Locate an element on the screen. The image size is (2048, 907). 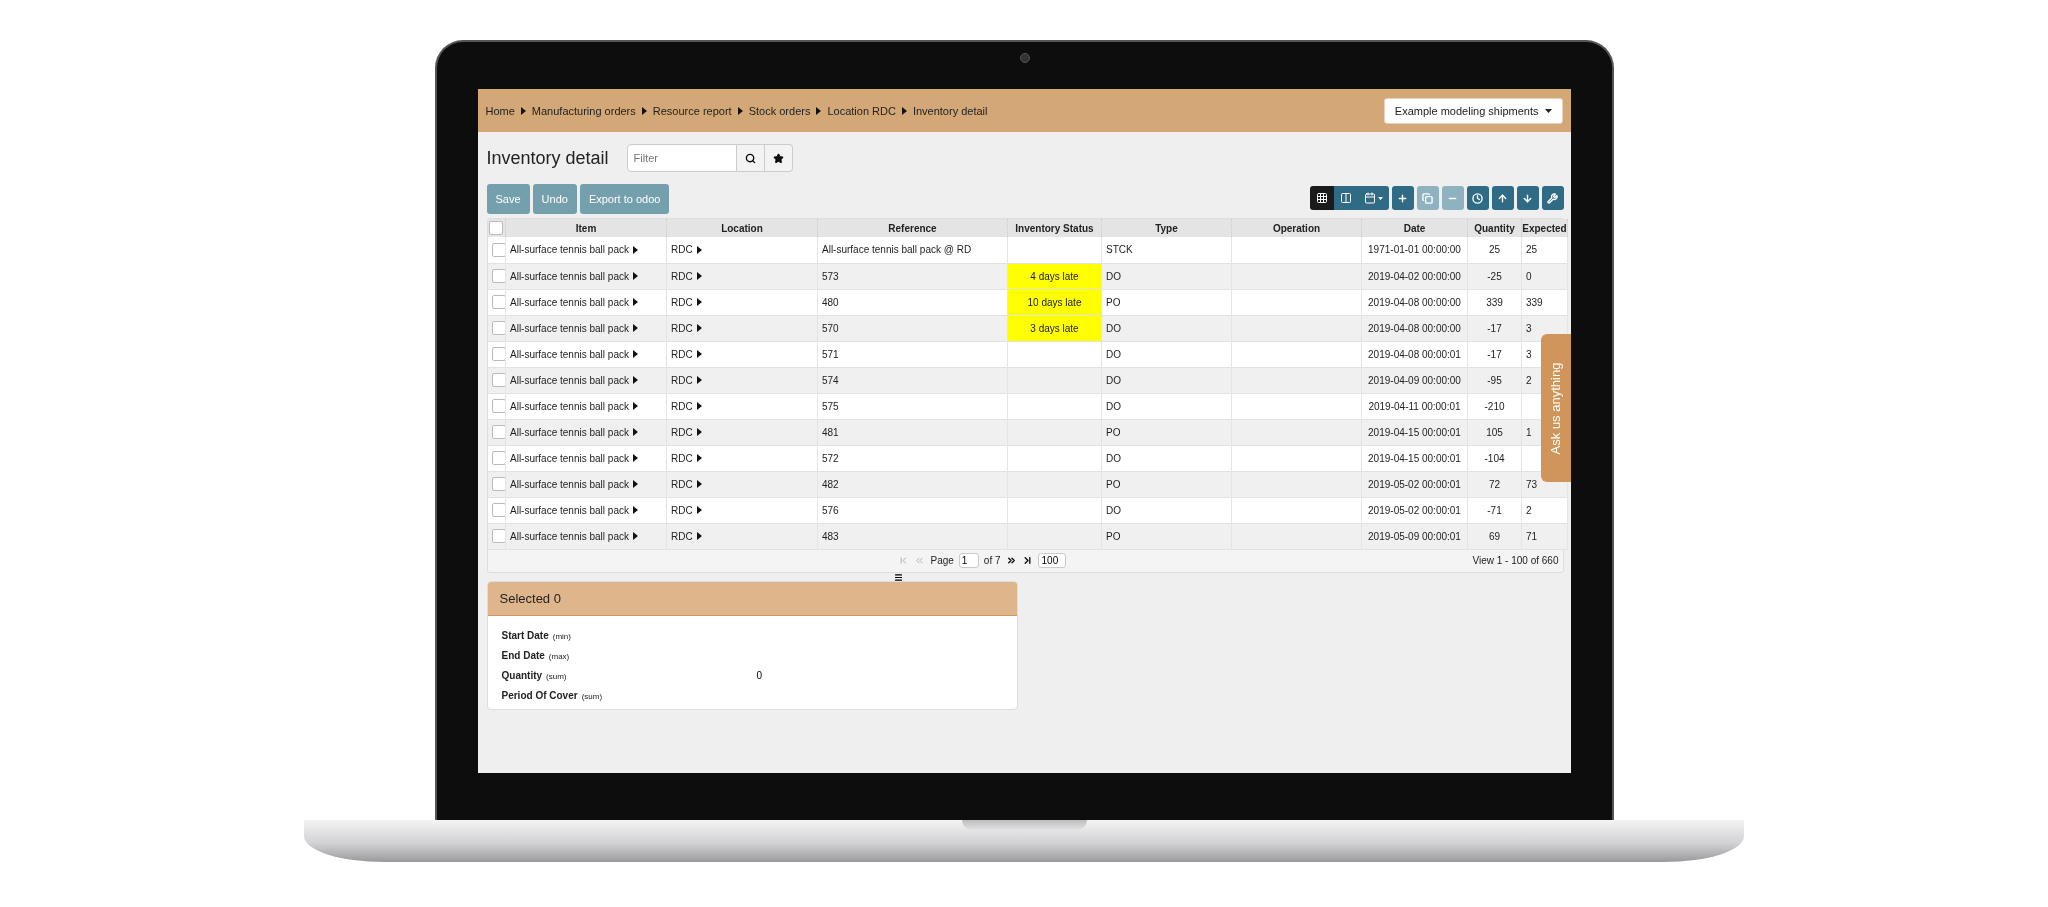
table-cell: 2019-04-08 00:00:01 is located at coordinates (1414, 354).